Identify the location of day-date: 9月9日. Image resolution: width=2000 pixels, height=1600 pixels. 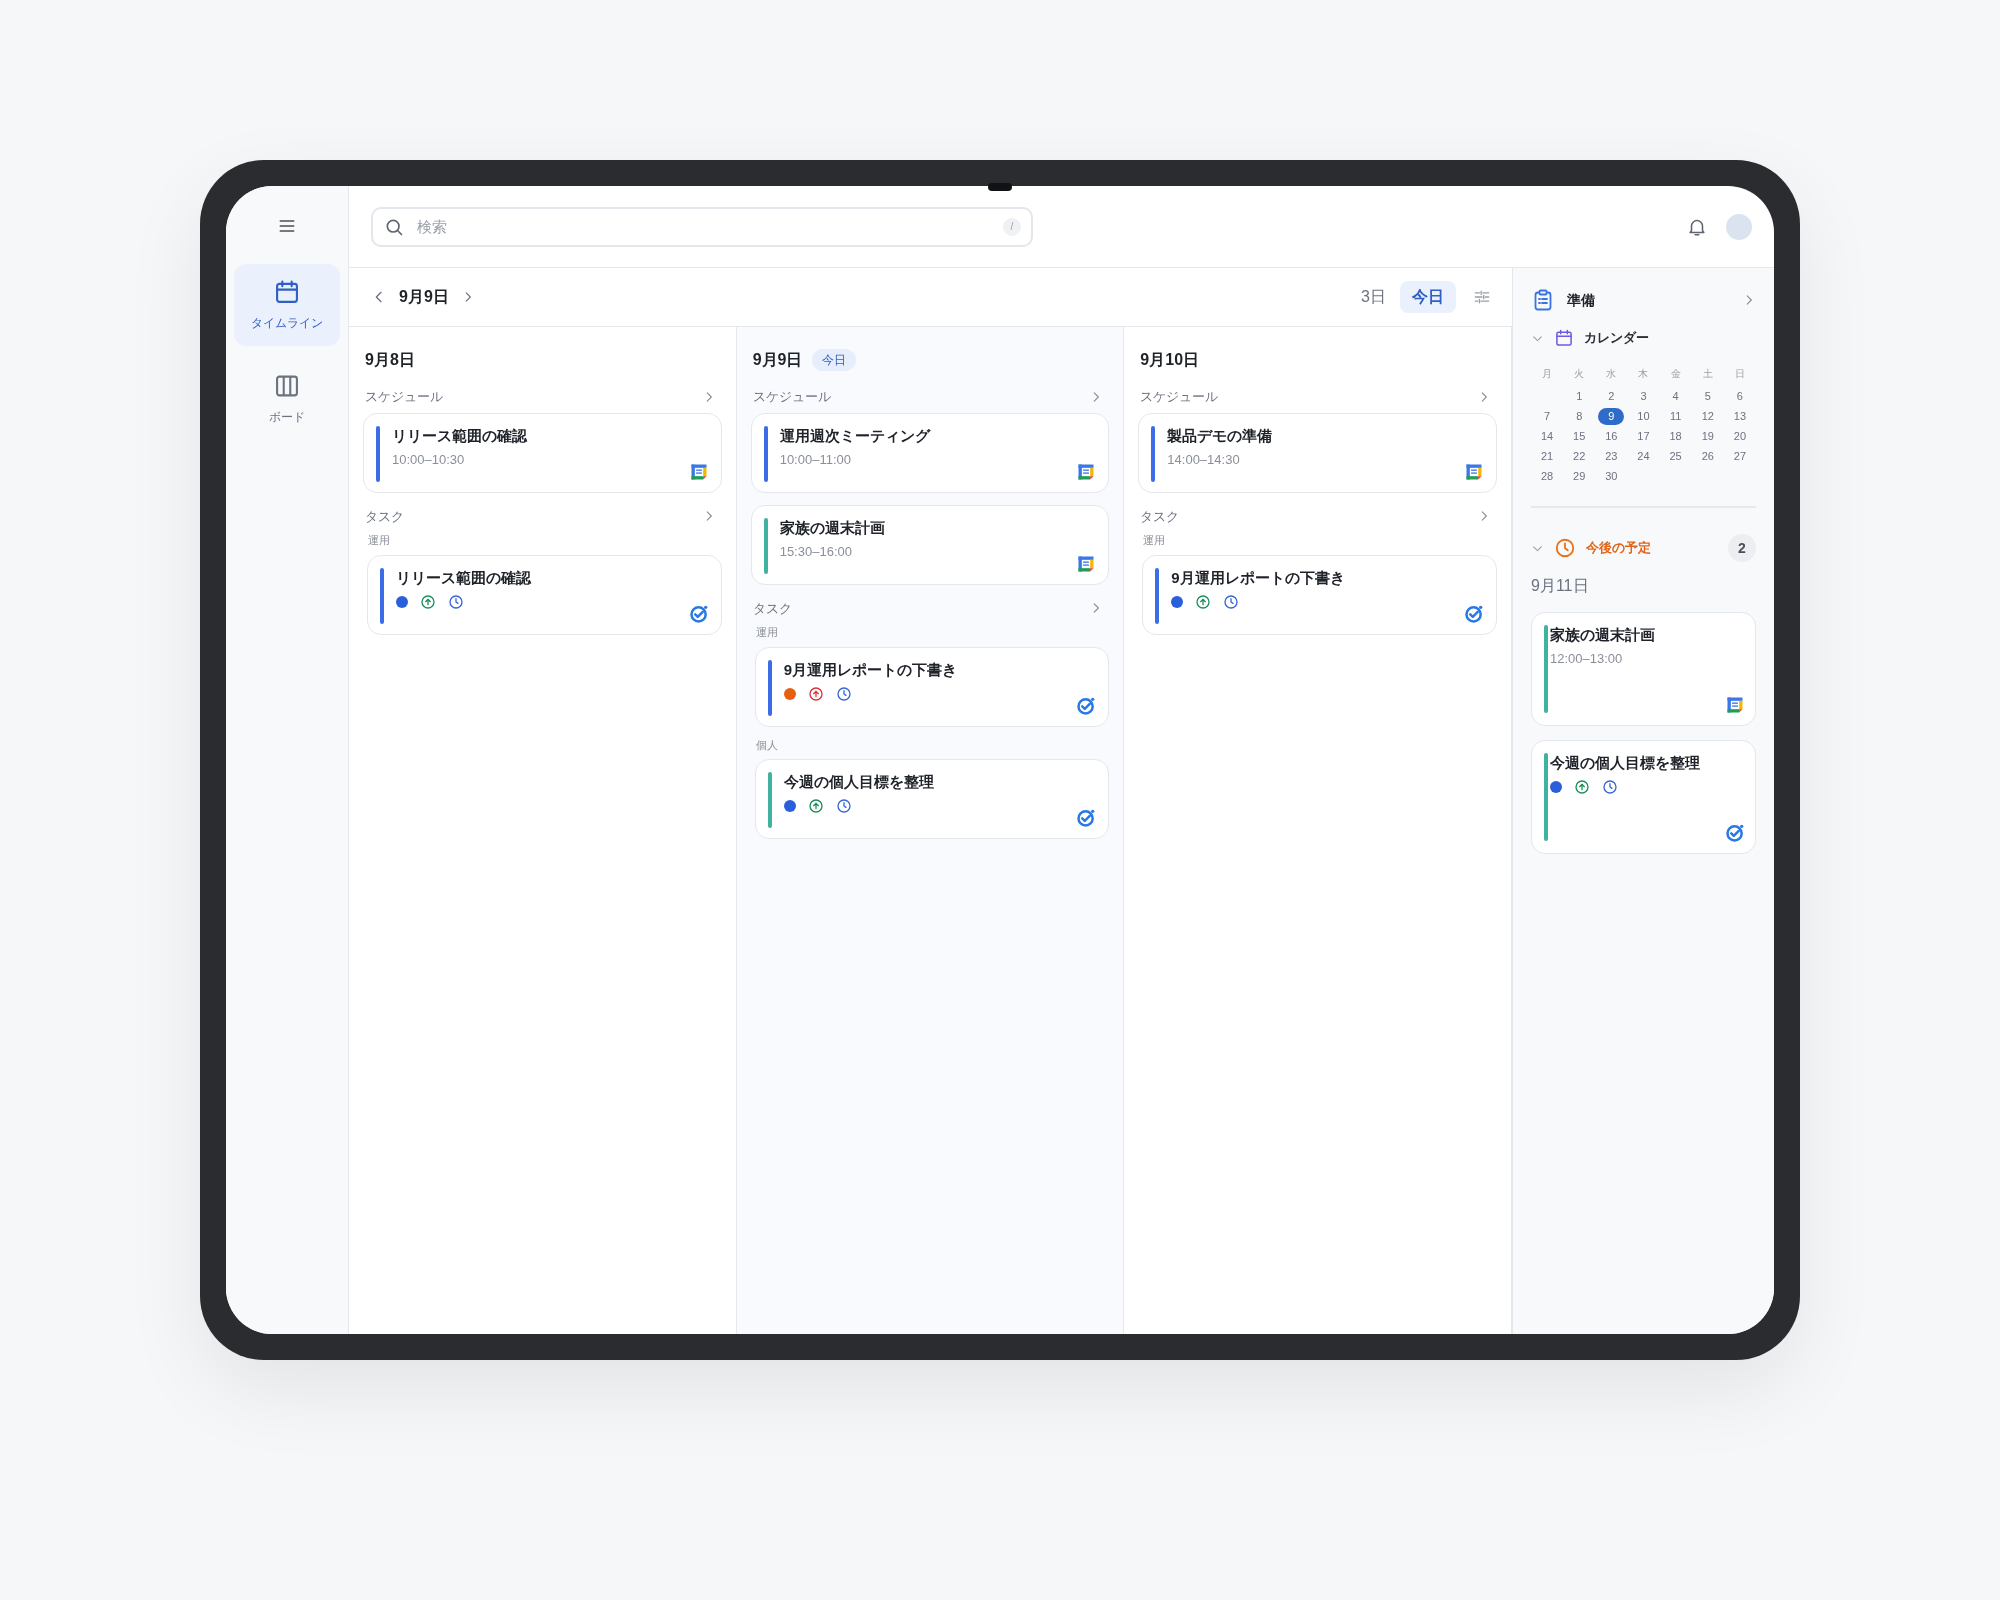
(777, 360).